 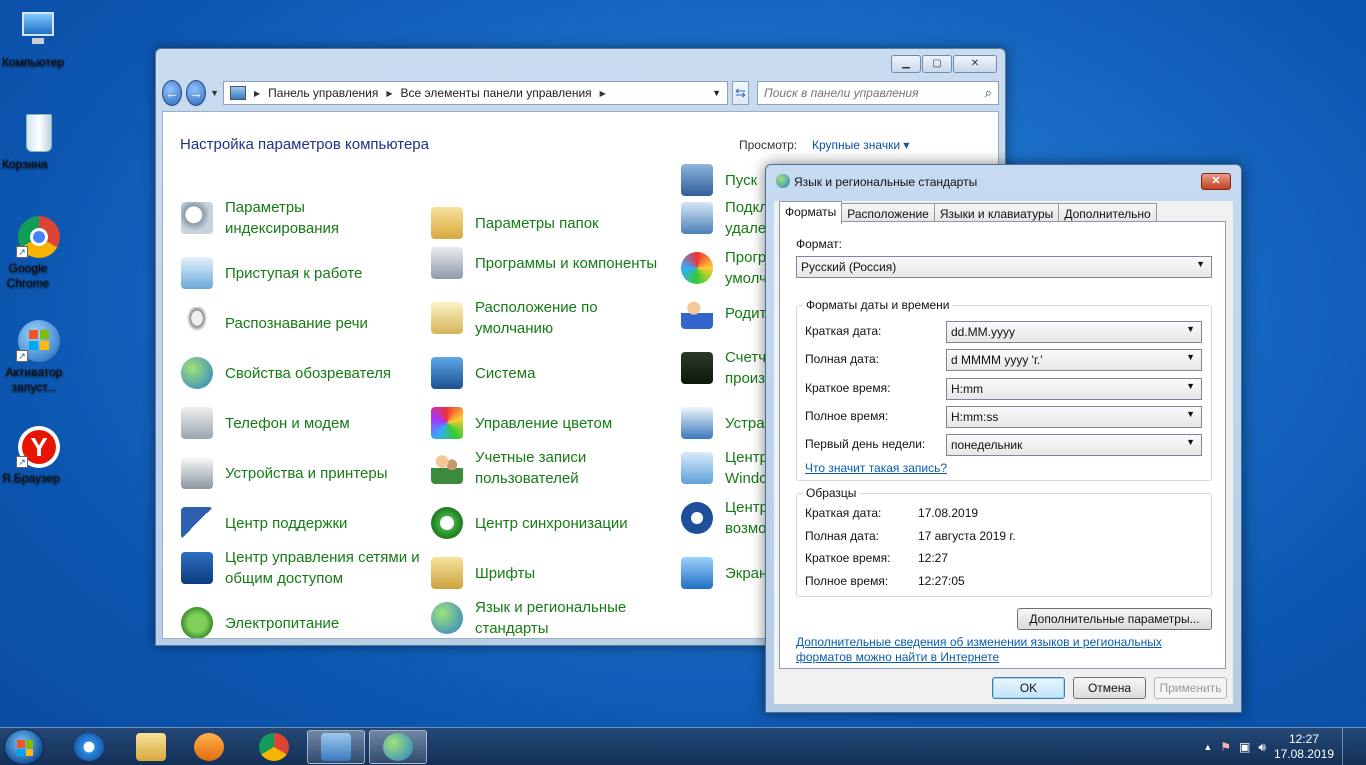 I want to click on computer-icon, so click(x=38, y=30).